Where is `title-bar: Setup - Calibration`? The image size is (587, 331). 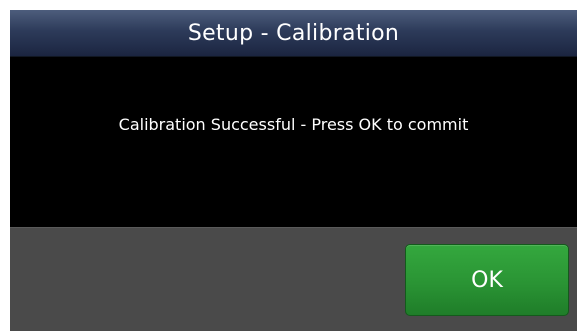 title-bar: Setup - Calibration is located at coordinates (293, 33).